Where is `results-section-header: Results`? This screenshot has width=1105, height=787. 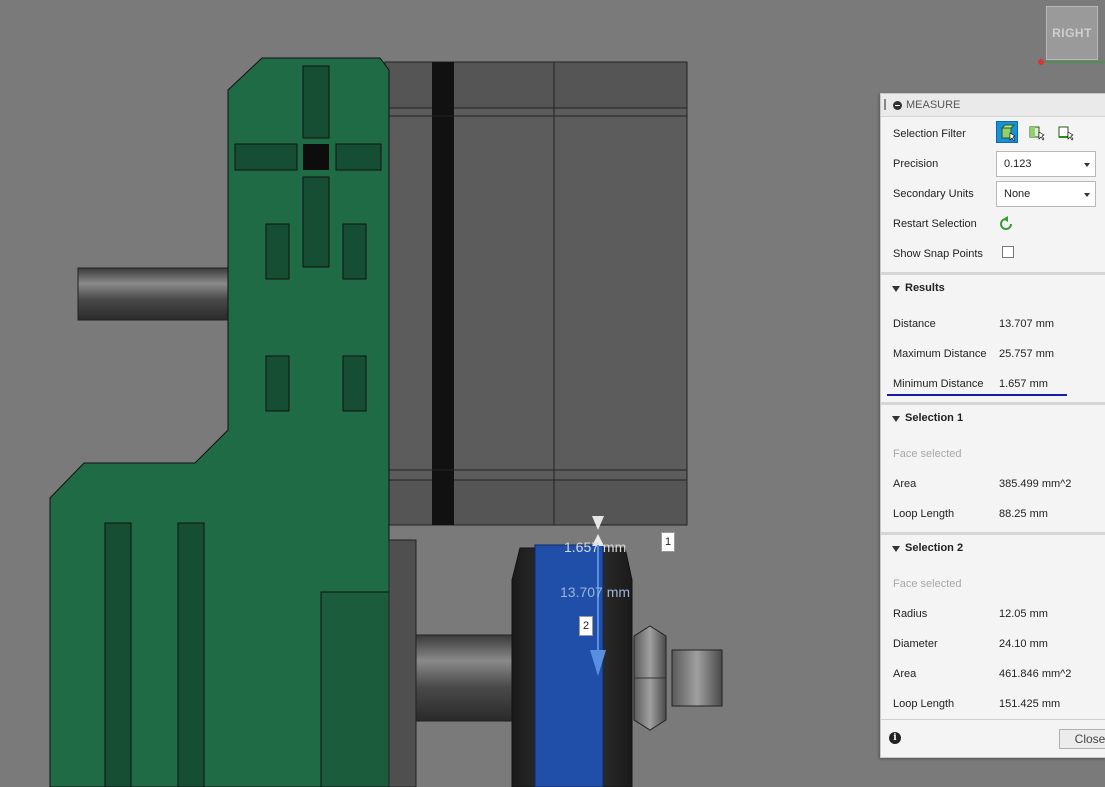
results-section-header: Results is located at coordinates (993, 287).